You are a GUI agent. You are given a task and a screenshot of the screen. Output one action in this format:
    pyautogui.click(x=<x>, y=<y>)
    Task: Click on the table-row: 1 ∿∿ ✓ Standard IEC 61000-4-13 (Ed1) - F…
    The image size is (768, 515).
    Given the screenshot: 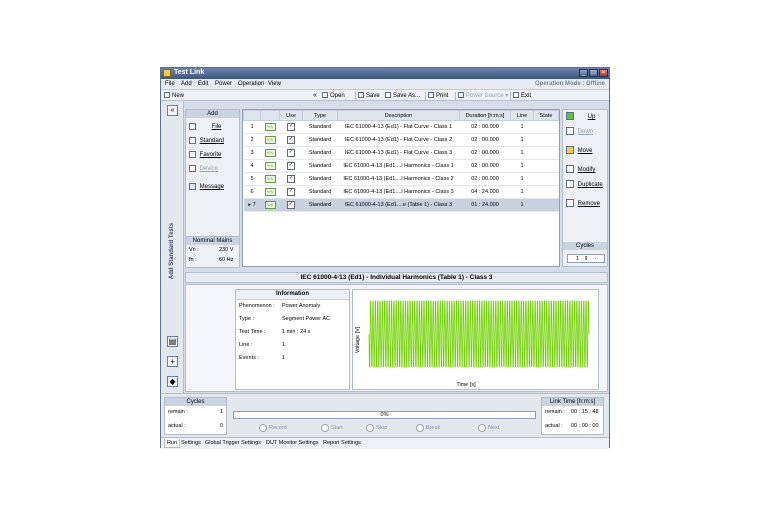 What is the action you would take?
    pyautogui.click(x=401, y=127)
    